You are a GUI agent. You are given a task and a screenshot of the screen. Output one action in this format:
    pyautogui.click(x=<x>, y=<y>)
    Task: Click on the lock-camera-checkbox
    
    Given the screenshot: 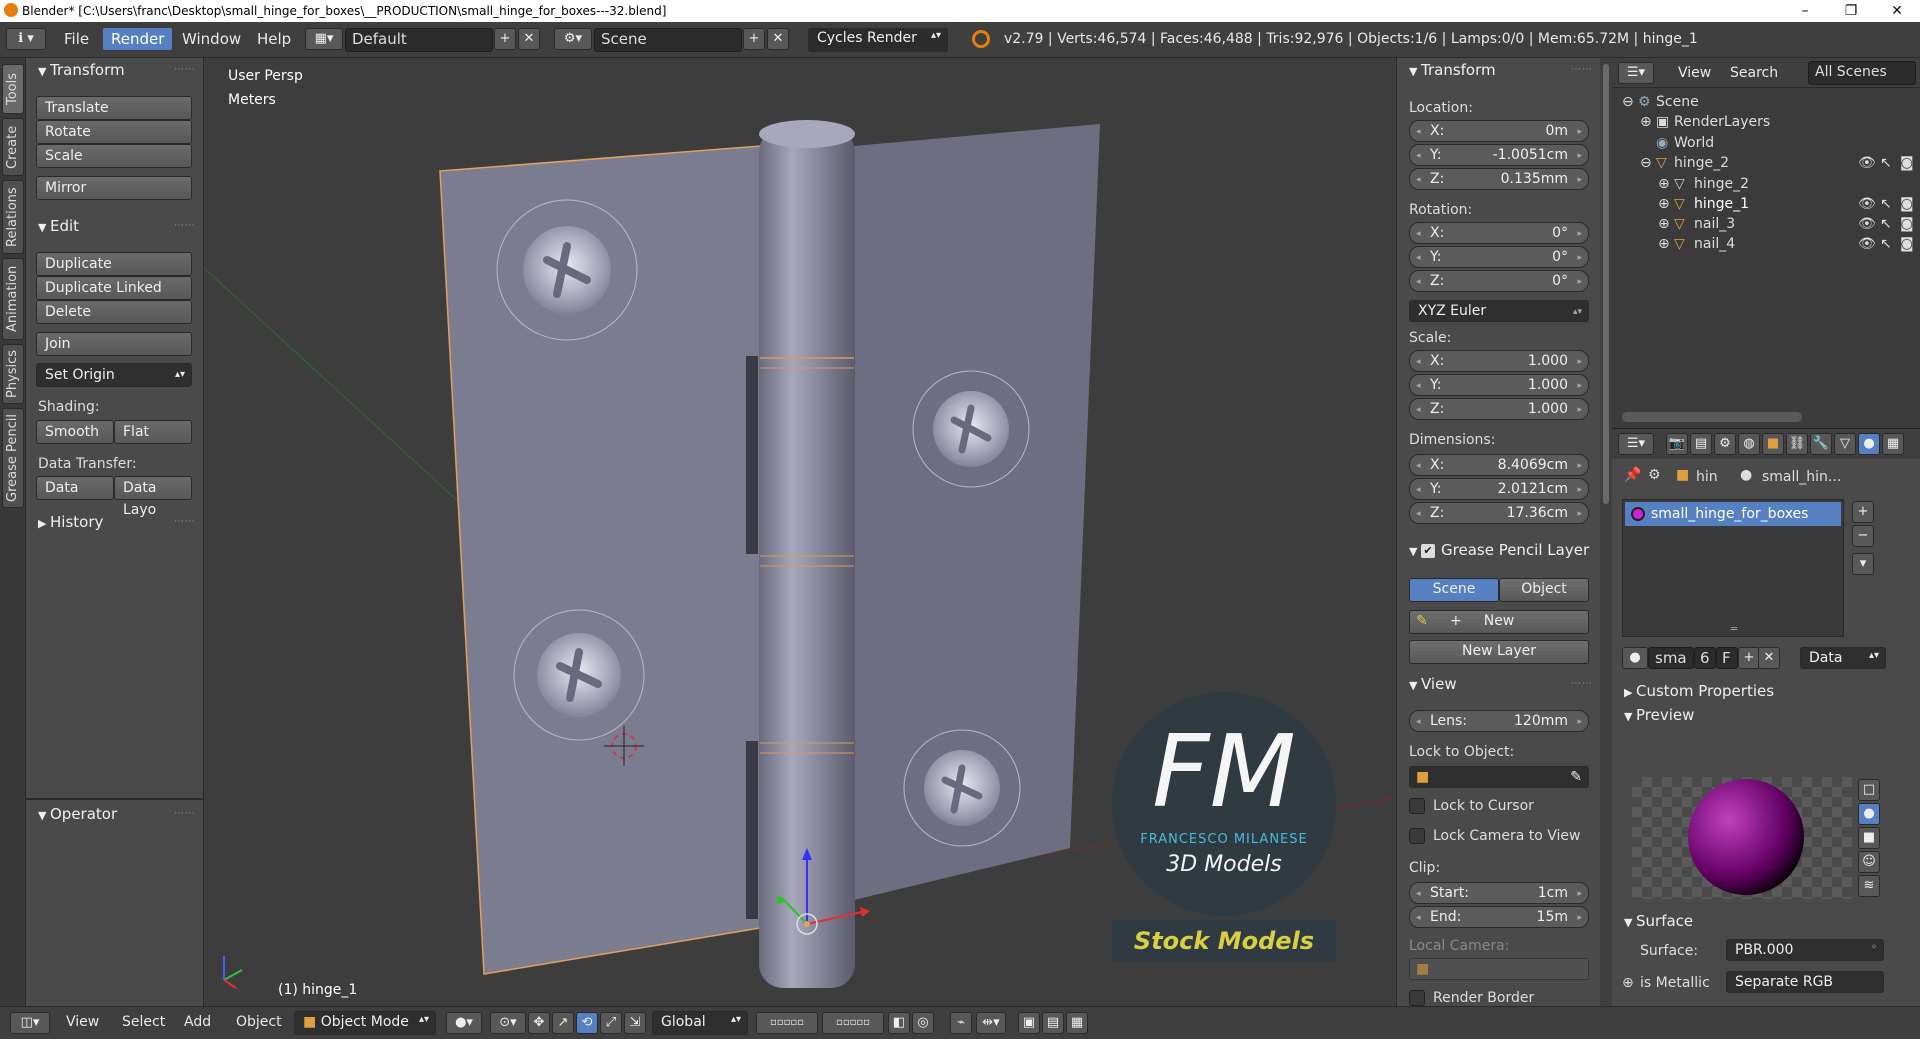 What is the action you would take?
    pyautogui.click(x=1417, y=836)
    